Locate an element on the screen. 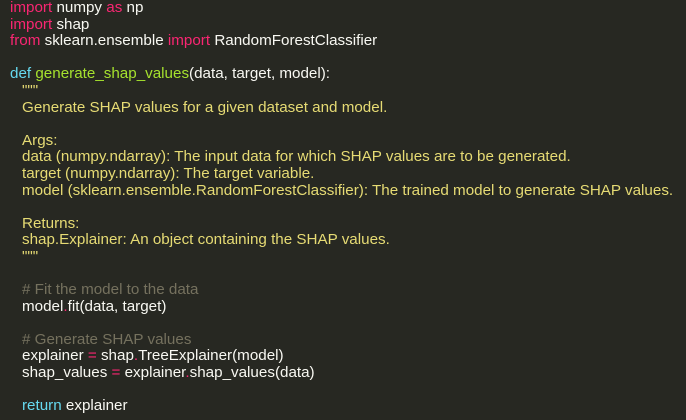  call-args: (data) is located at coordinates (294, 373).